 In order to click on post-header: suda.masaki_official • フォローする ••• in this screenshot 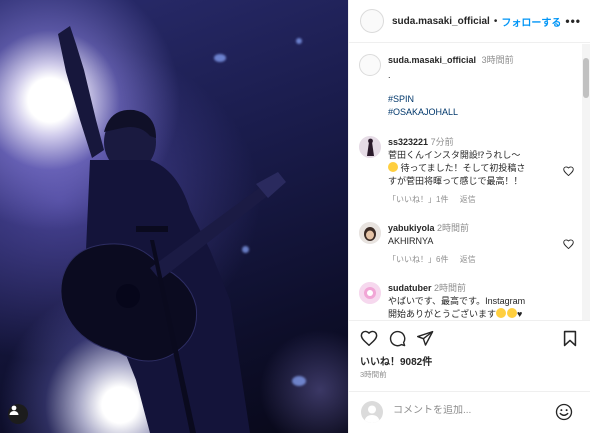, I will do `click(469, 21)`.